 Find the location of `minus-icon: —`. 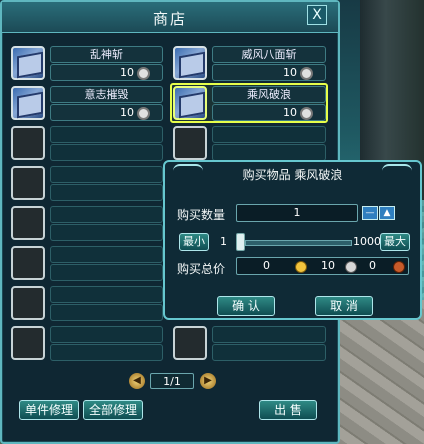

minus-icon: — is located at coordinates (370, 213).